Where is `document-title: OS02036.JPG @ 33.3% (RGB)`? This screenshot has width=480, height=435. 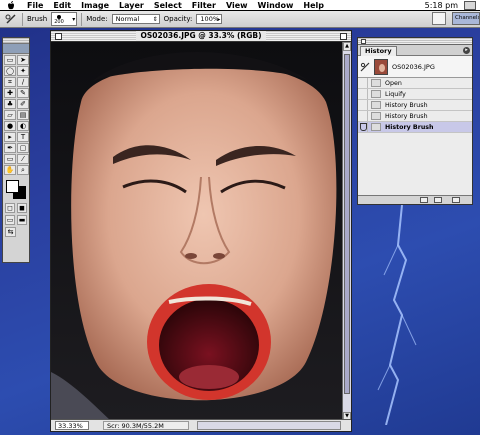
document-title: OS02036.JPG @ 33.3% (RGB) is located at coordinates (201, 36).